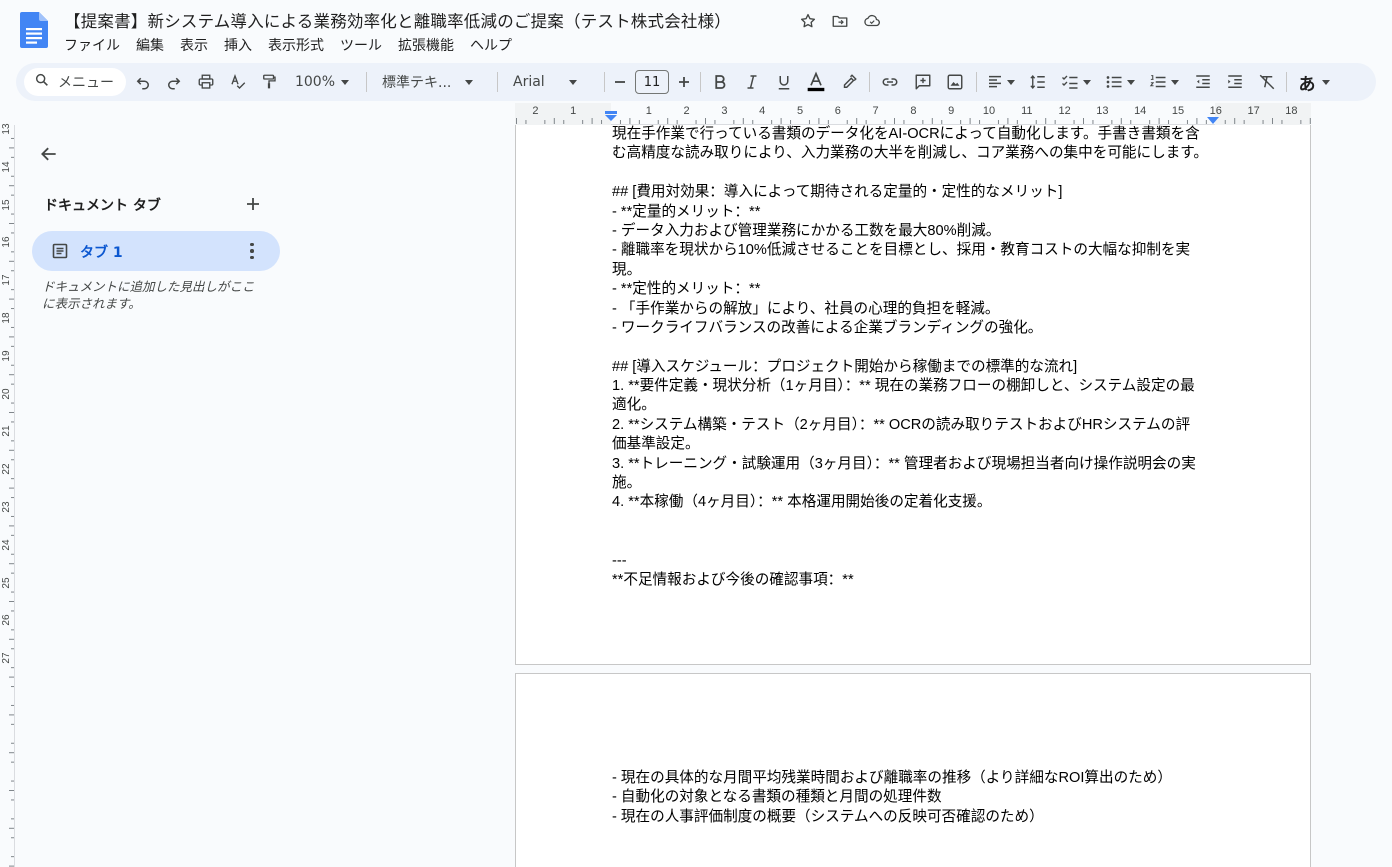  What do you see at coordinates (238, 45) in the screenshot?
I see `menu-insert: 挿入` at bounding box center [238, 45].